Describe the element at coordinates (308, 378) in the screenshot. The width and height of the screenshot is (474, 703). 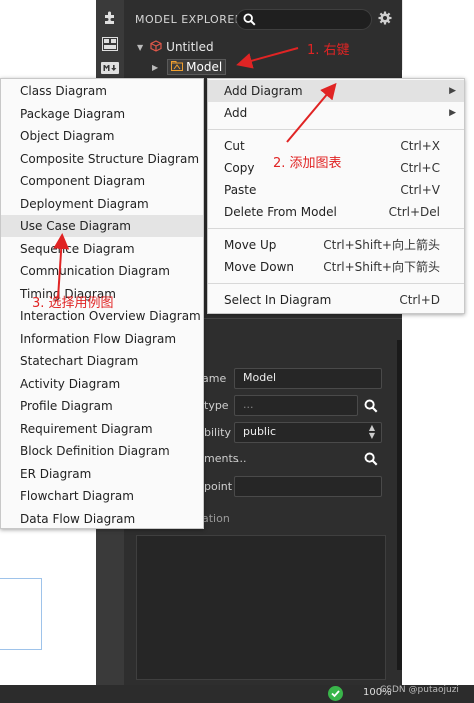
I see `name-field: Model` at that location.